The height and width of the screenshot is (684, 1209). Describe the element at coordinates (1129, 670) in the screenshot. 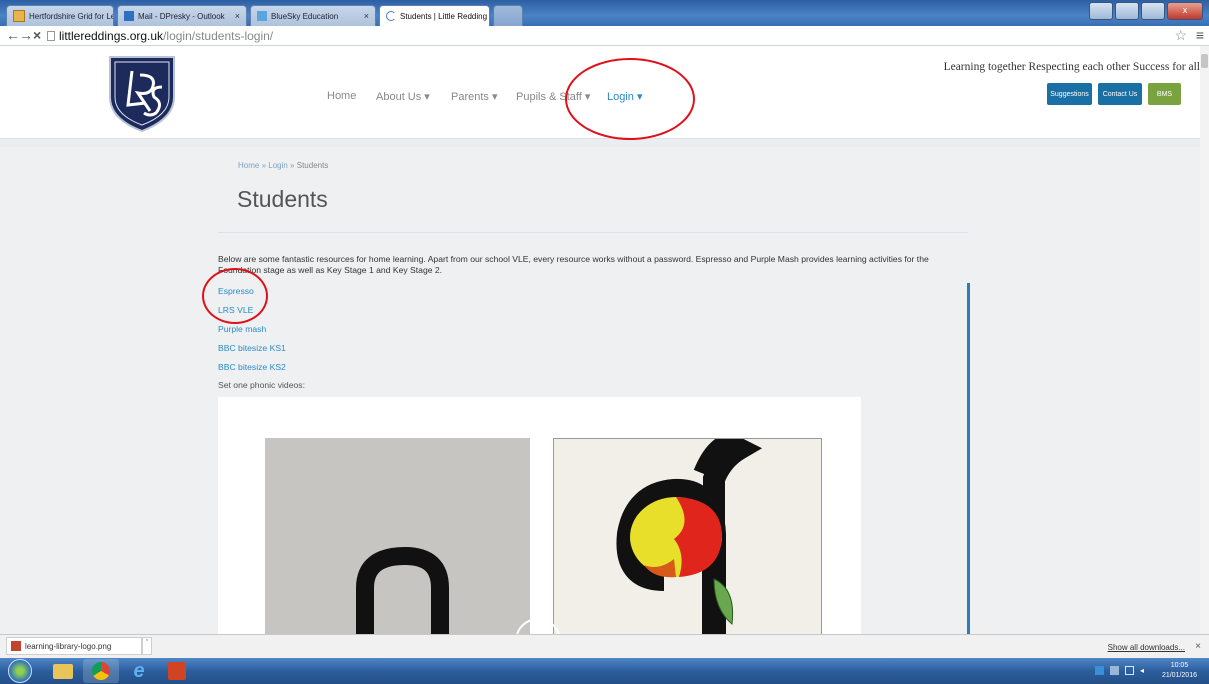

I see `network-icon` at that location.